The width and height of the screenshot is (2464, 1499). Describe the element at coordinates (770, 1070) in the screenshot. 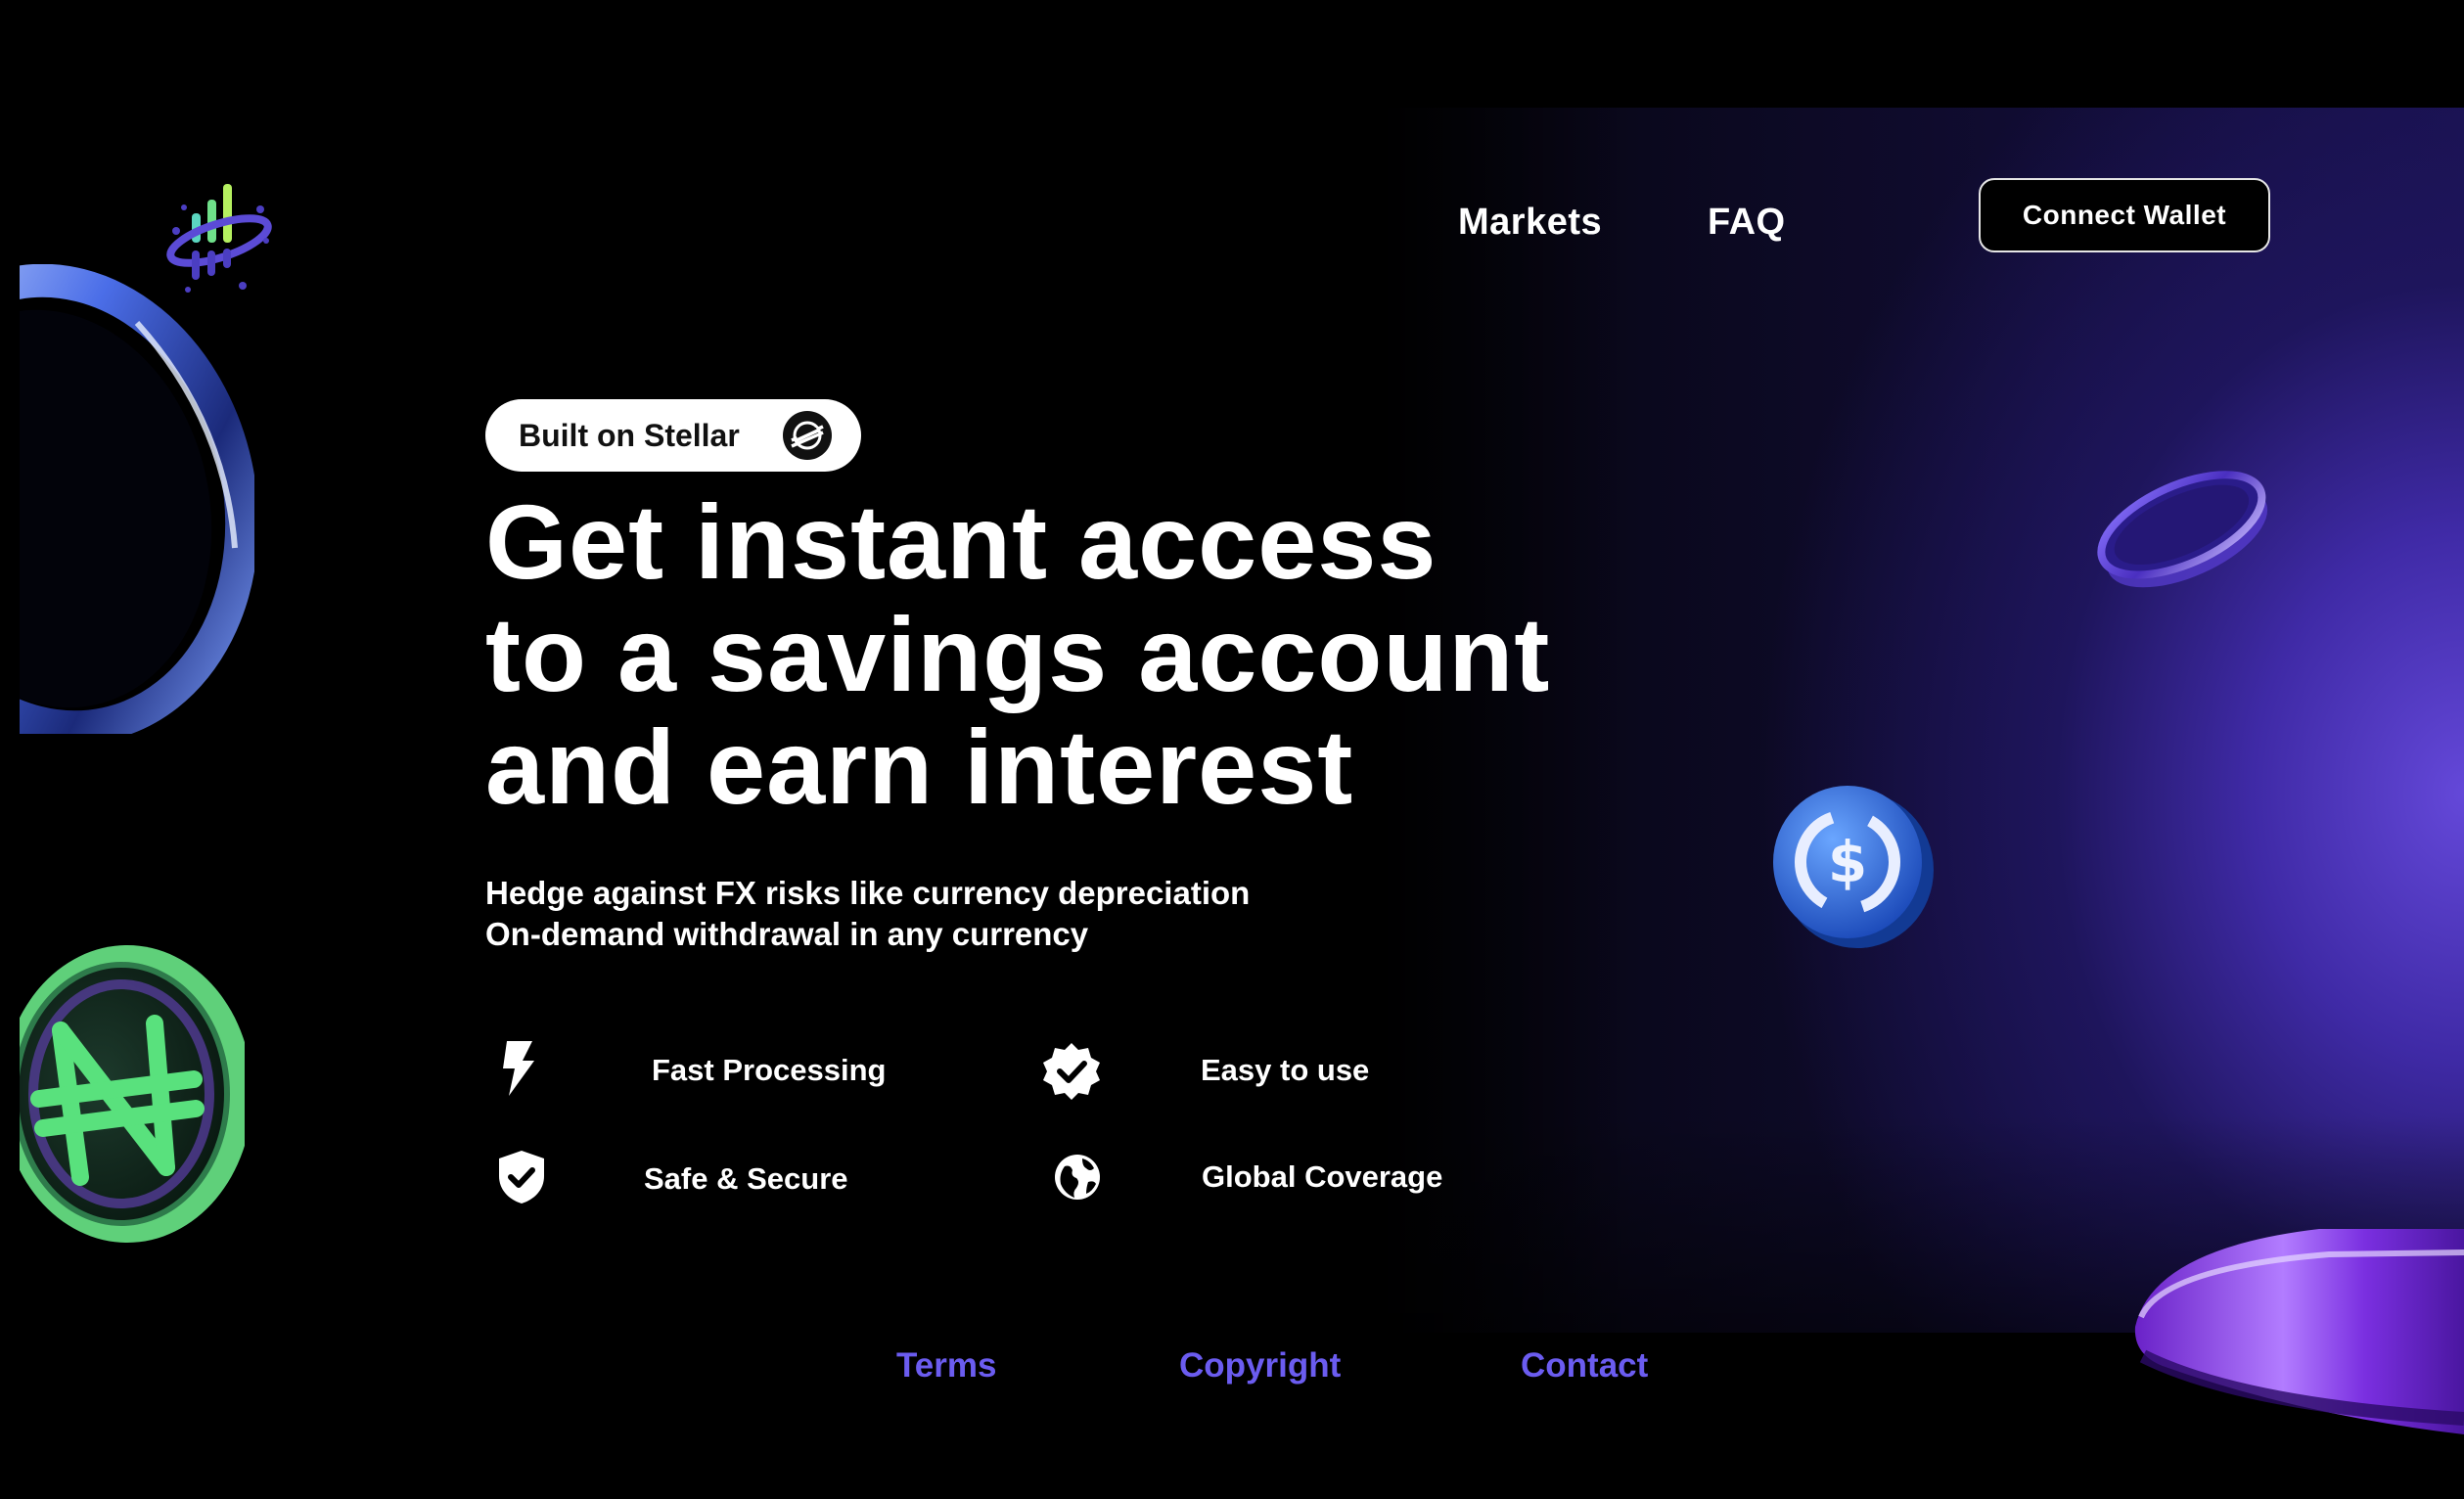

I see `feature-fast-processing: Fast Processing` at that location.